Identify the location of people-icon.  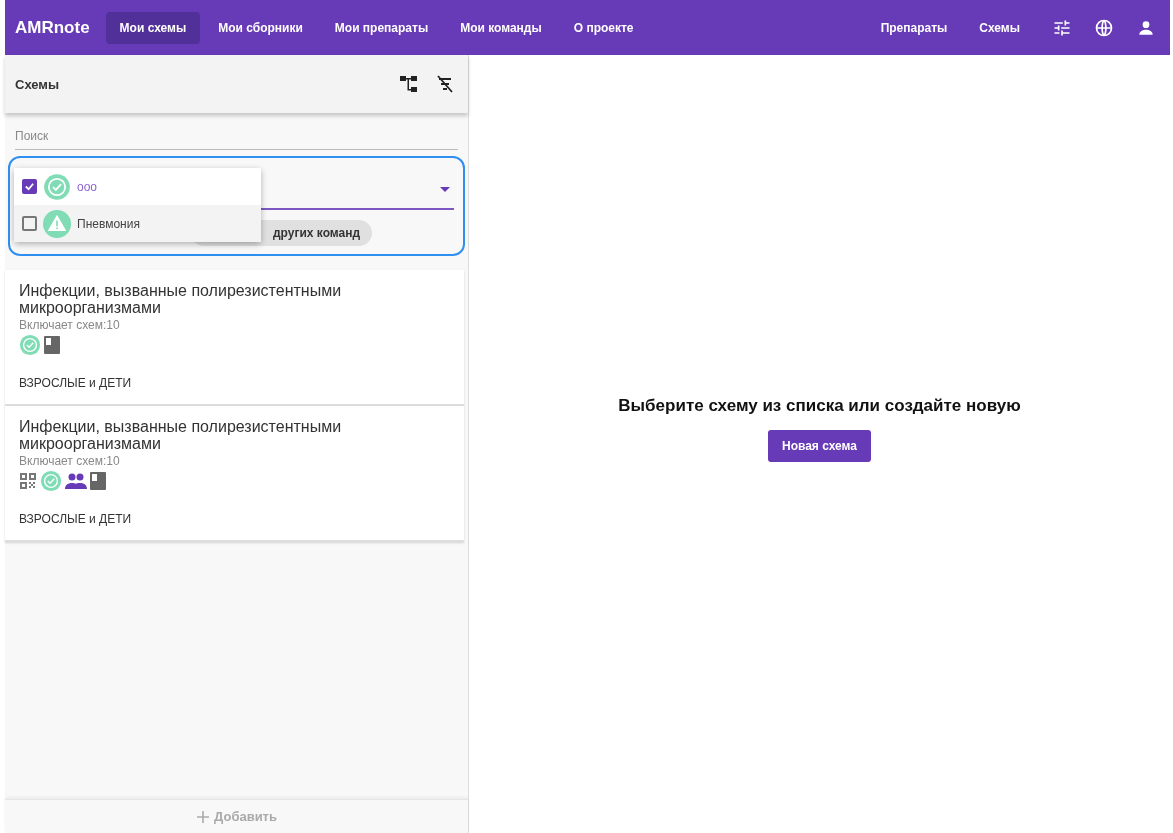
(76, 481).